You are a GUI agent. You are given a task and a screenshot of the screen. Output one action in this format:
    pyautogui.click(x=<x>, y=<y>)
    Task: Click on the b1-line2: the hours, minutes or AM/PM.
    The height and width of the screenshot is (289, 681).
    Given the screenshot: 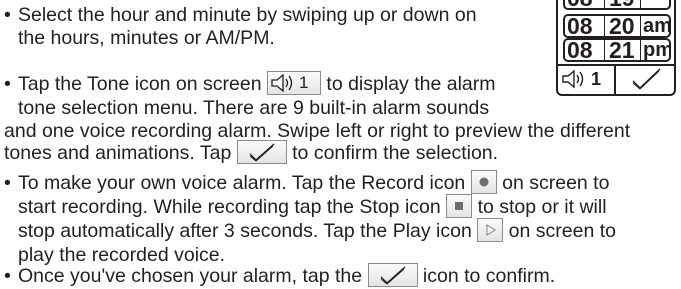 What is the action you would take?
    pyautogui.click(x=146, y=37)
    